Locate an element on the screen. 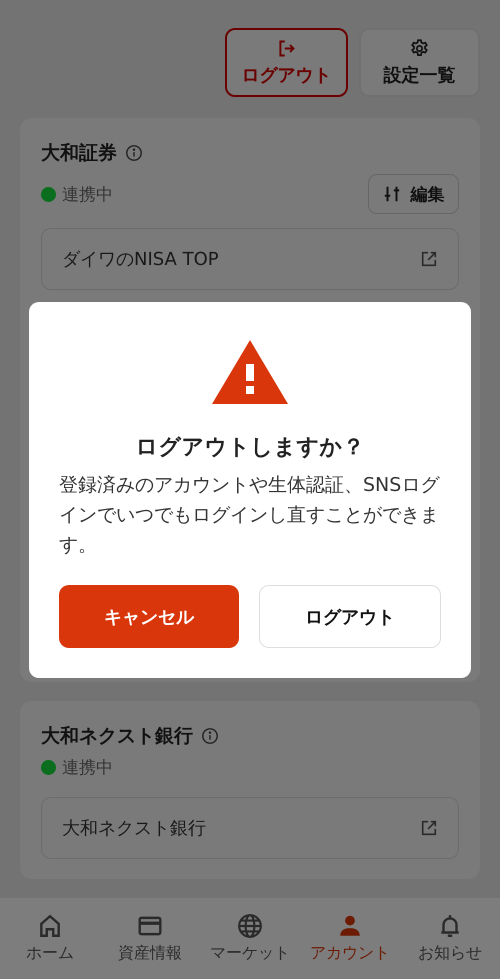 The width and height of the screenshot is (500, 979). dialog-message: 登録済みのアカウントや生体認証、SNSログインでいつでもログインし直すことができます。 is located at coordinates (250, 515).